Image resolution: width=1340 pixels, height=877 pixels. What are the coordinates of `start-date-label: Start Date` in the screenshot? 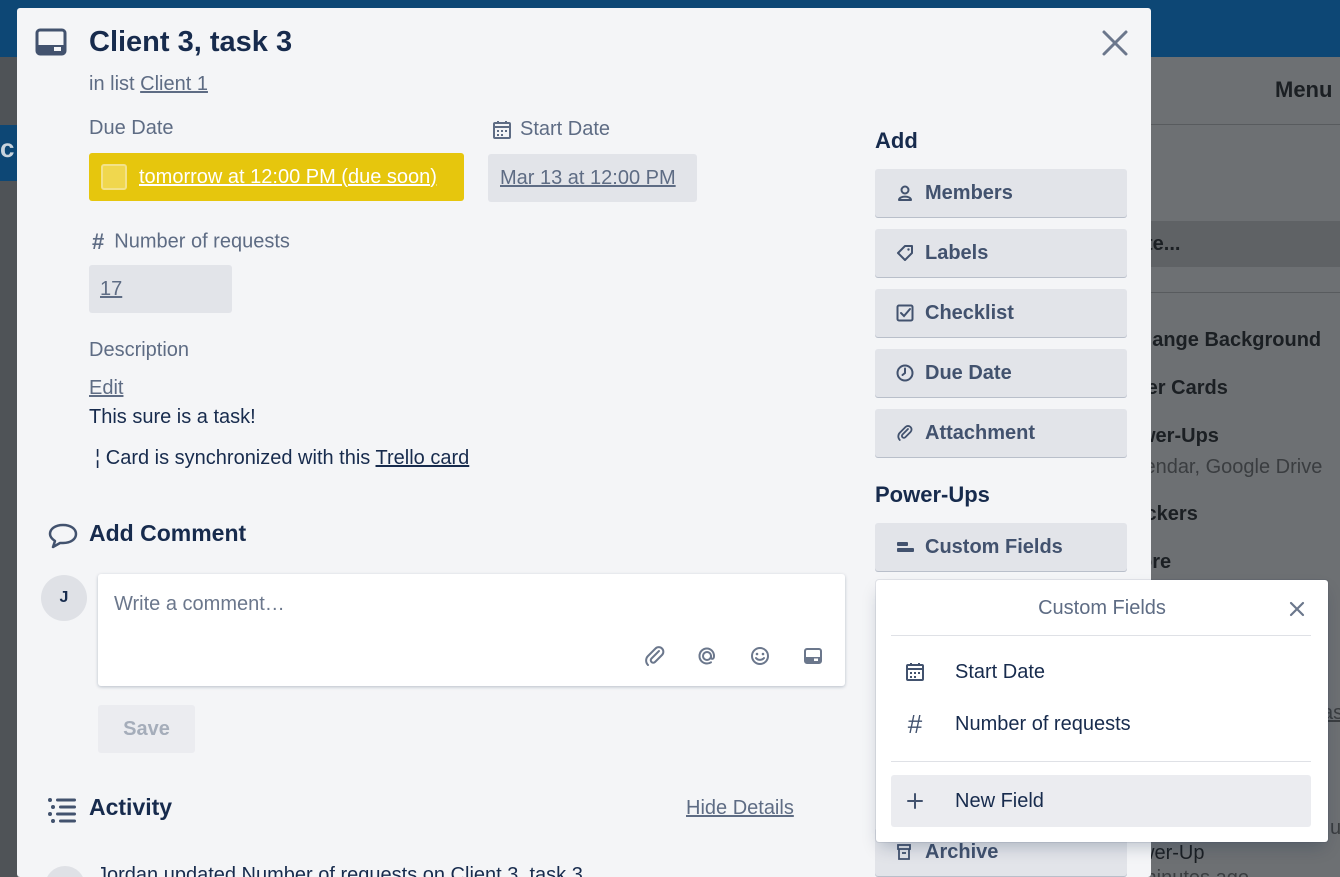 It's located at (551, 129).